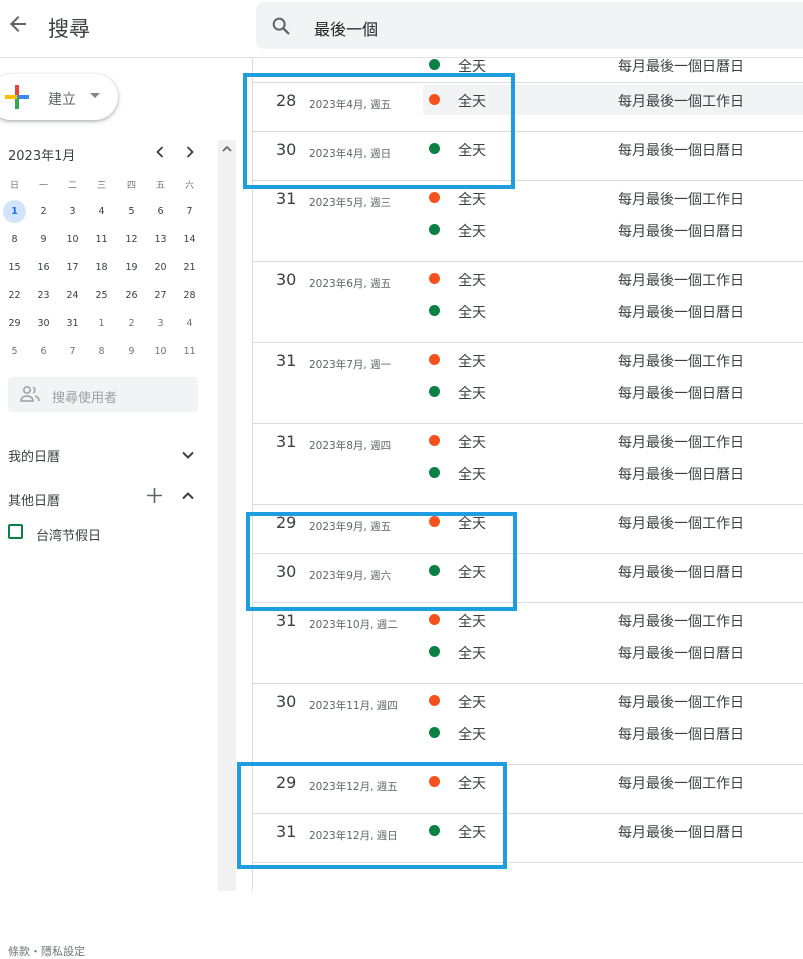 The width and height of the screenshot is (803, 959). I want to click on mini-calendar-day: 22, so click(14, 295).